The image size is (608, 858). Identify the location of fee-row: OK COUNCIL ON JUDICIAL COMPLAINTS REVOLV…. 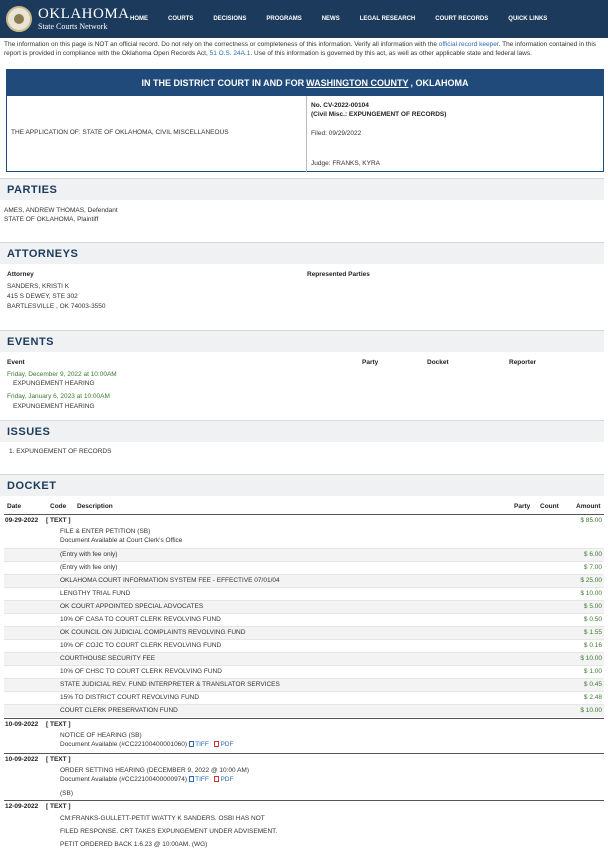
(304, 632).